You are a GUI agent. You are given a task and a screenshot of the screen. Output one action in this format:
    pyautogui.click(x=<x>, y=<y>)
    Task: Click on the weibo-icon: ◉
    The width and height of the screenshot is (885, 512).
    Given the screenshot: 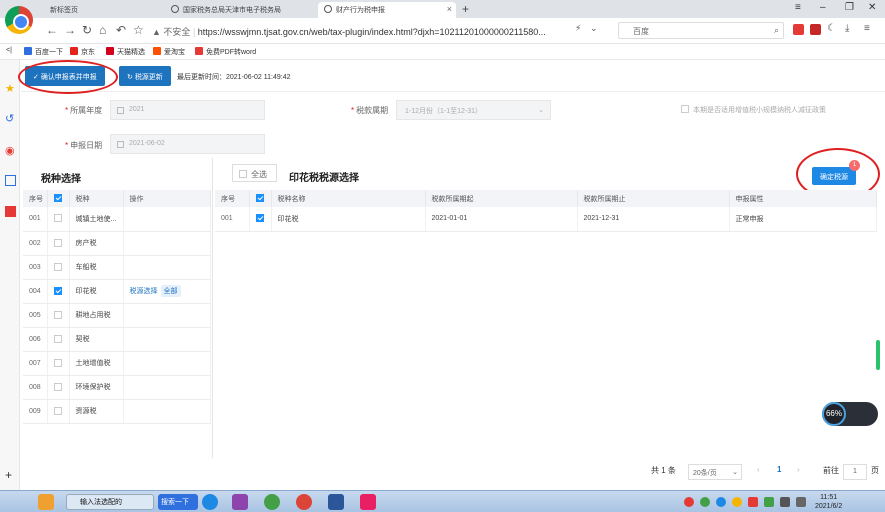 What is the action you would take?
    pyautogui.click(x=10, y=150)
    